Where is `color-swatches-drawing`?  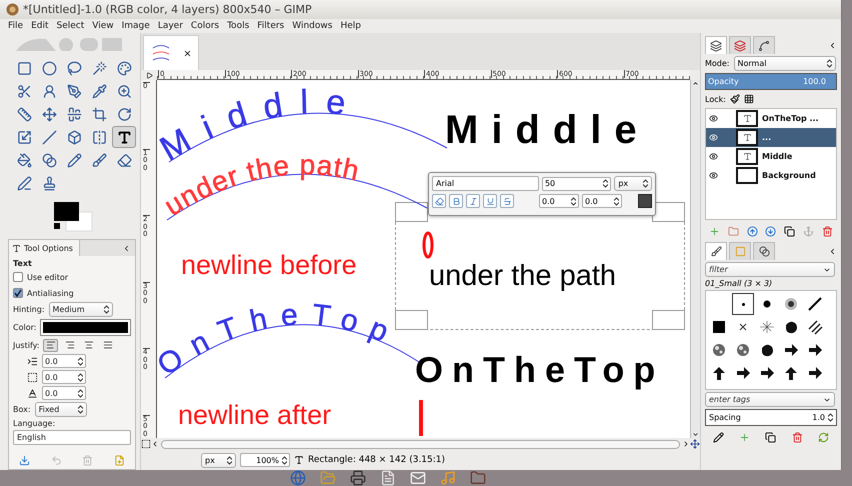
color-swatches-drawing is located at coordinates (74, 217).